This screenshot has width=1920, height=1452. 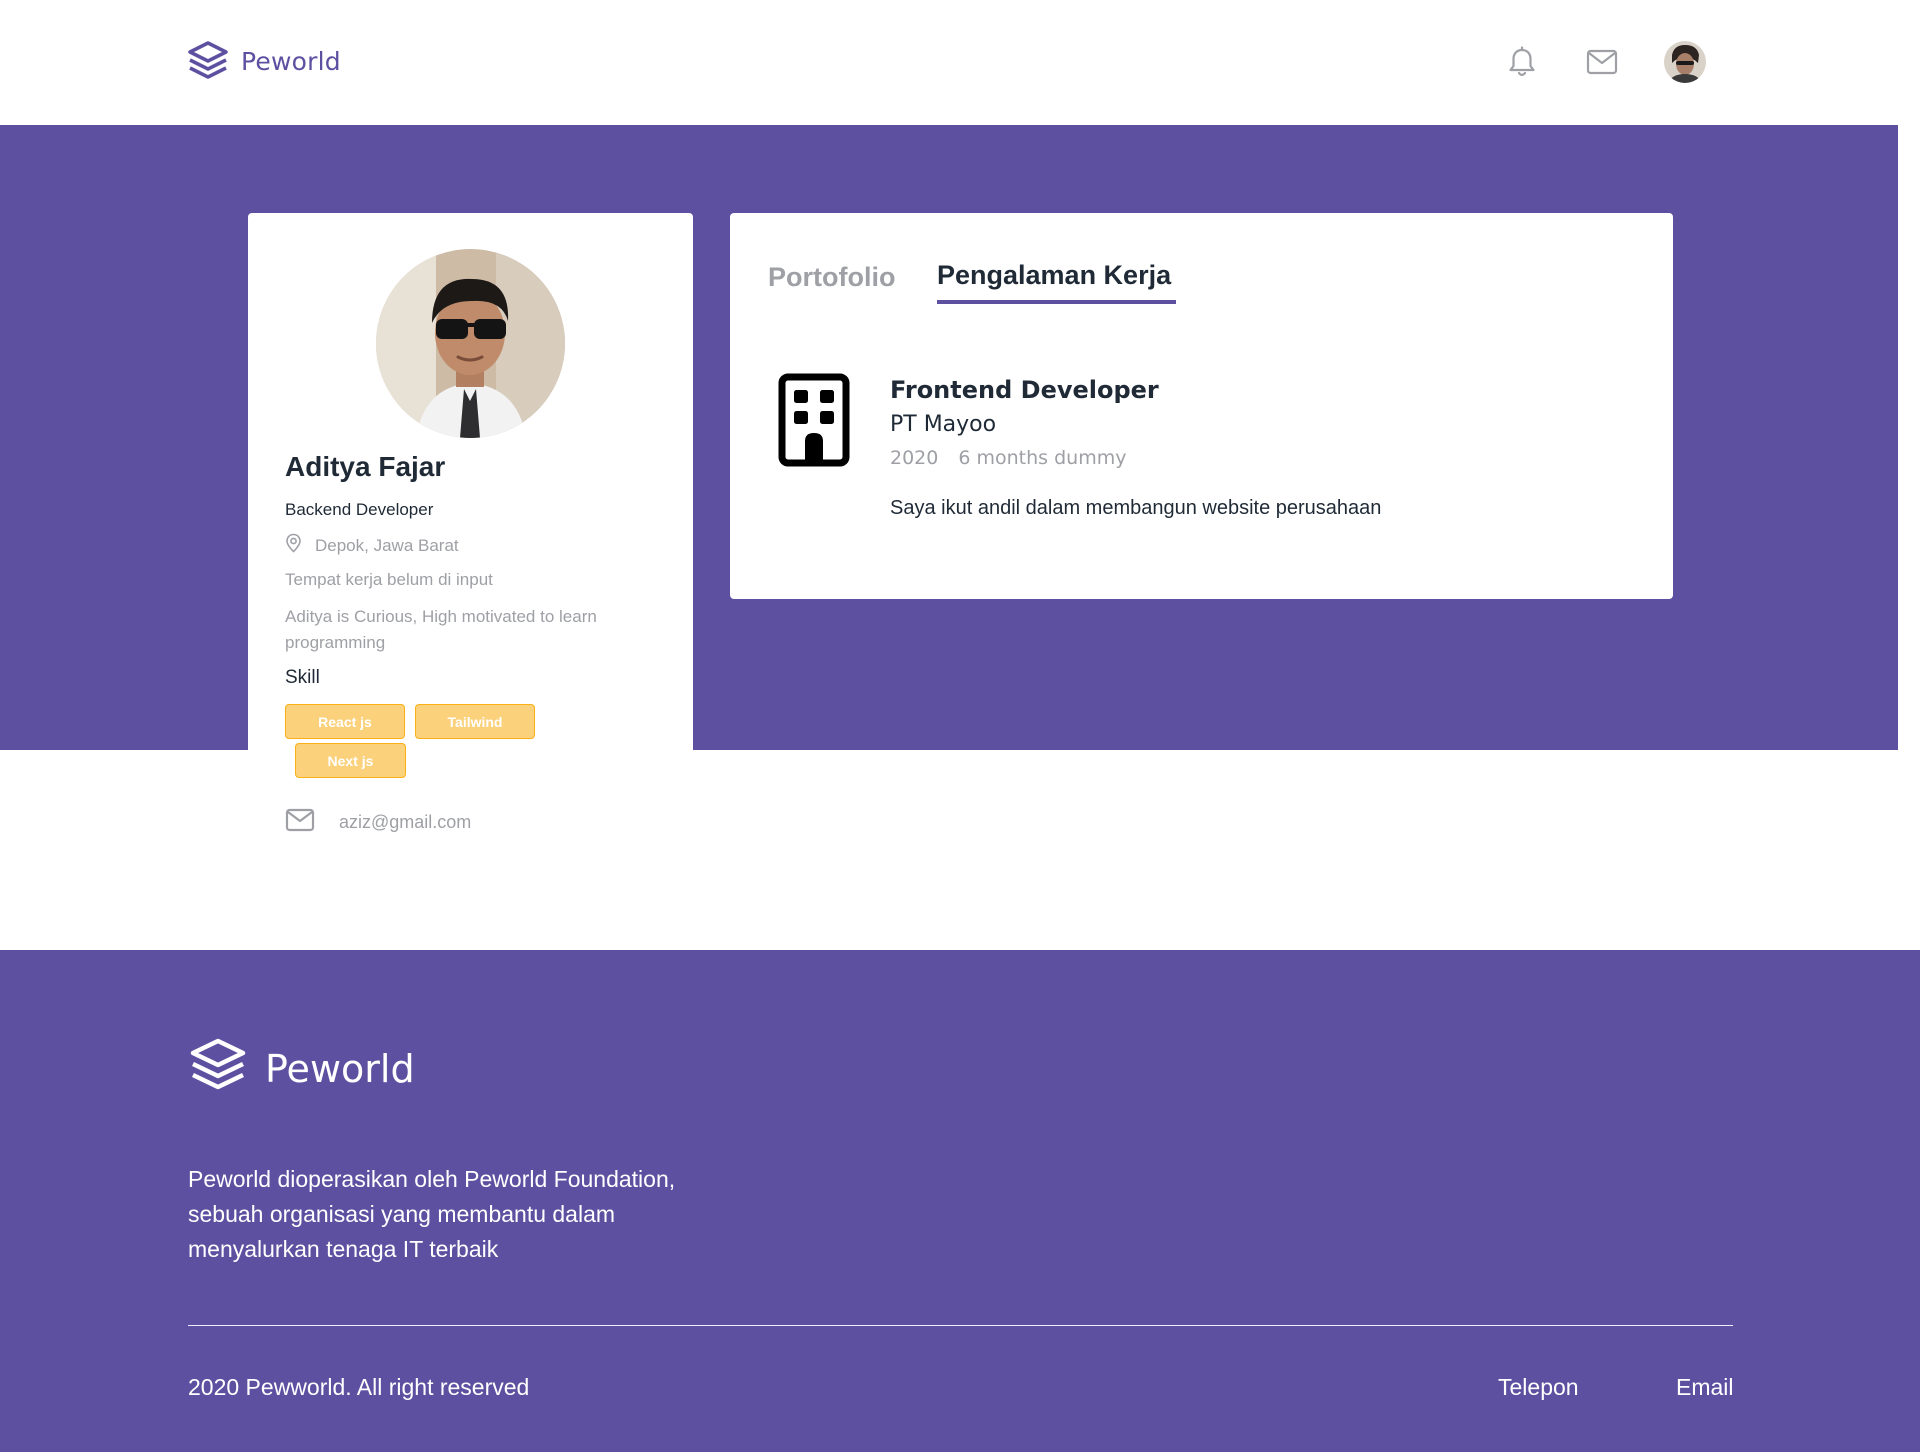 I want to click on tab-portfolio: Portofolio, so click(x=831, y=277).